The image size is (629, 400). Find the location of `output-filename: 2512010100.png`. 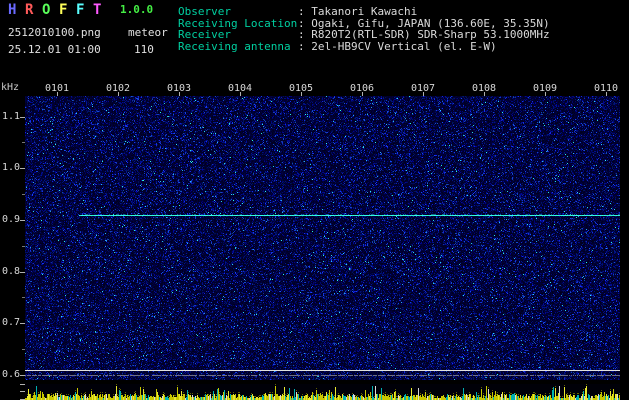

output-filename: 2512010100.png is located at coordinates (54, 32).